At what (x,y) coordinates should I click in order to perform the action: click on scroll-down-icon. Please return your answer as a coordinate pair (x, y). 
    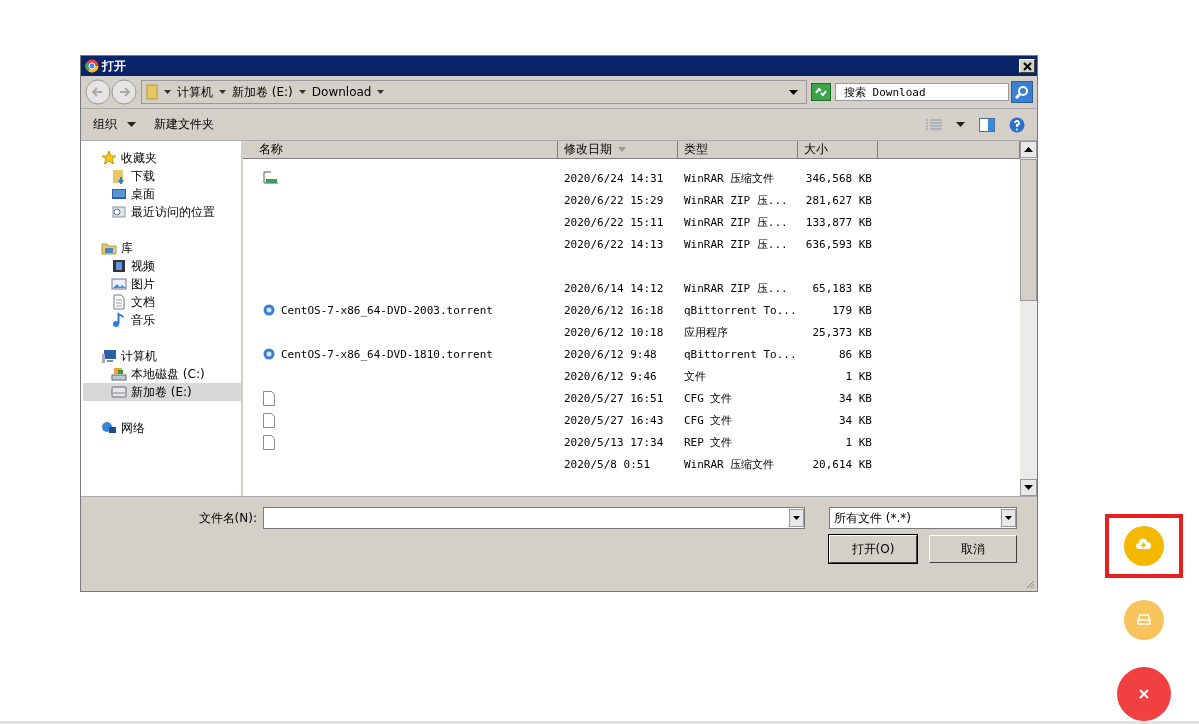
    Looking at the image, I should click on (1028, 487).